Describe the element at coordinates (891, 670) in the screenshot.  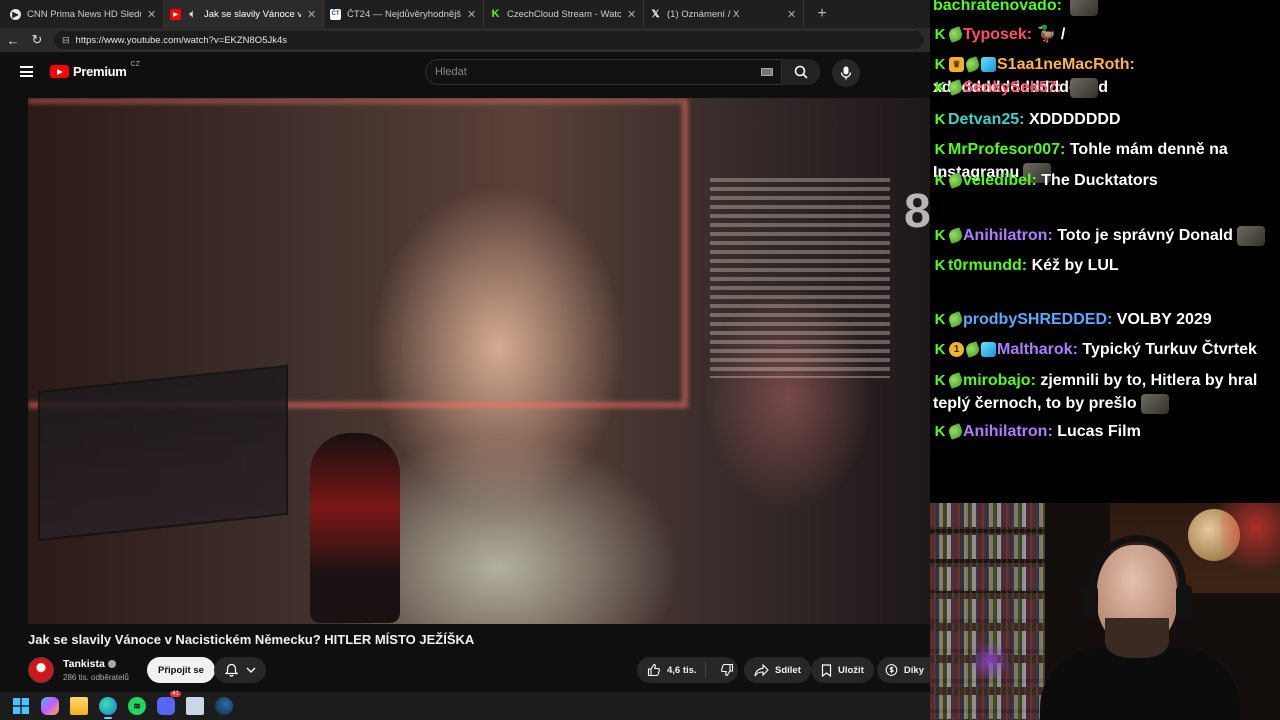
I see `thanks-dollar-icon` at that location.